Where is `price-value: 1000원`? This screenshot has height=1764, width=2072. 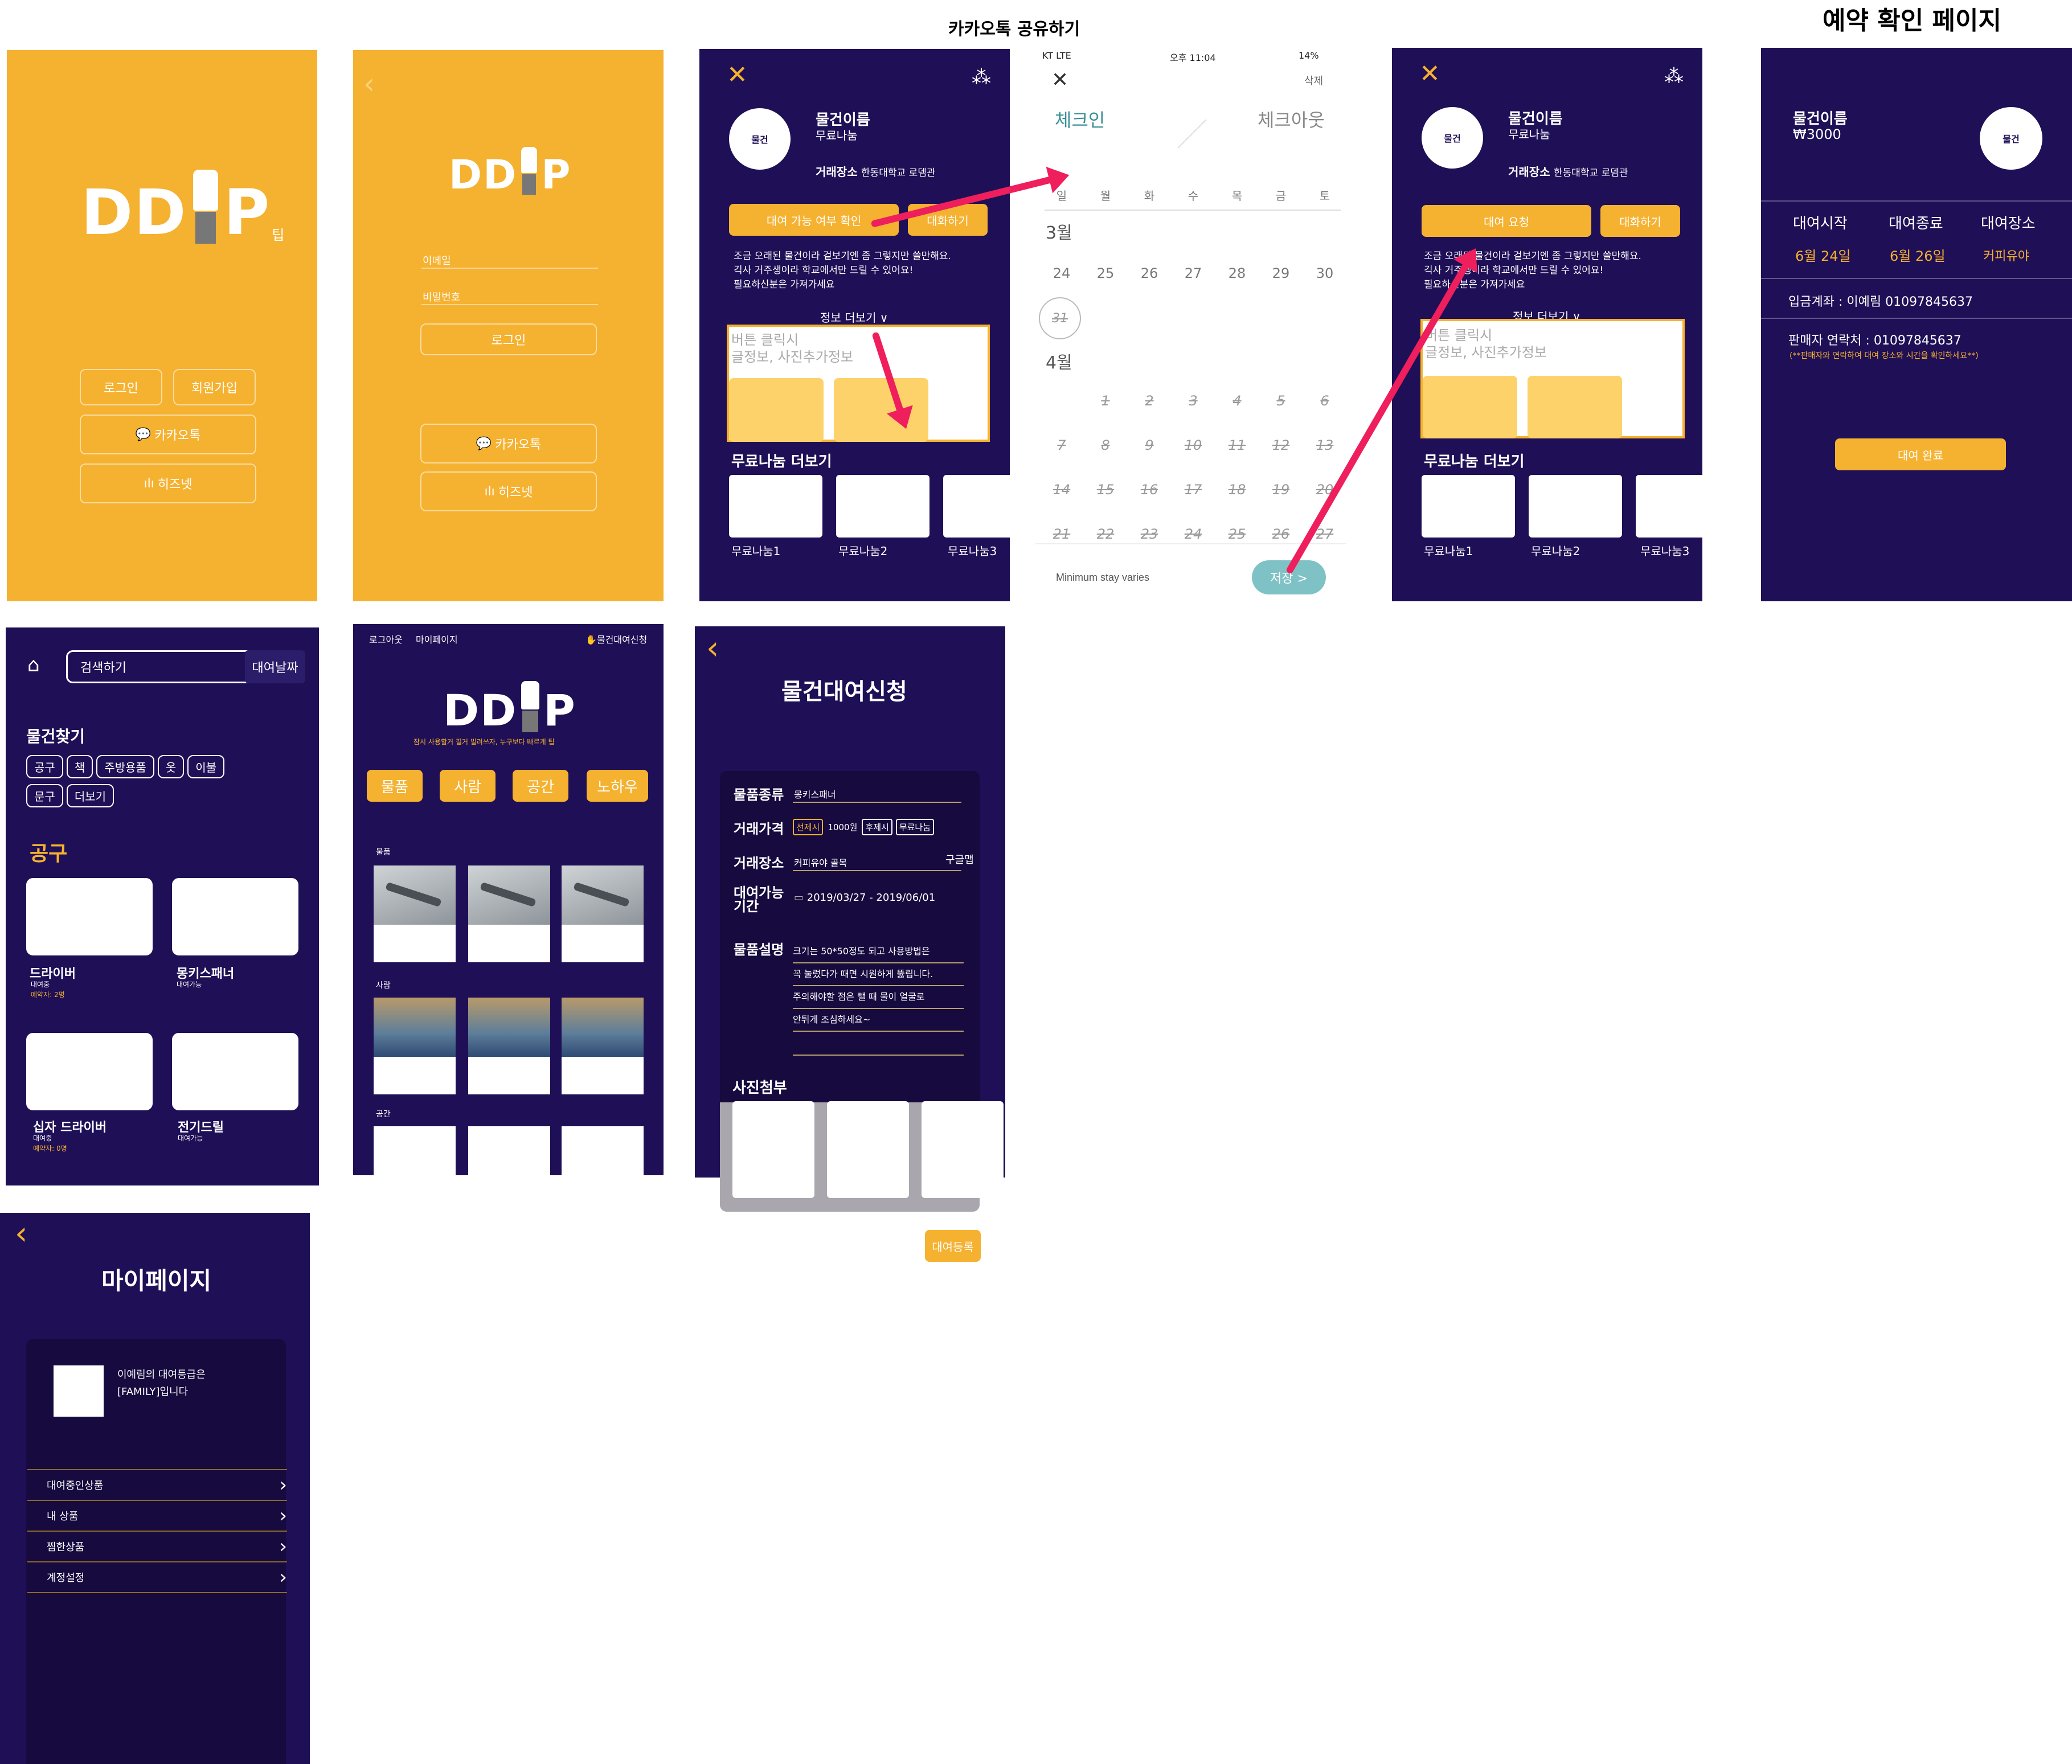 price-value: 1000원 is located at coordinates (842, 827).